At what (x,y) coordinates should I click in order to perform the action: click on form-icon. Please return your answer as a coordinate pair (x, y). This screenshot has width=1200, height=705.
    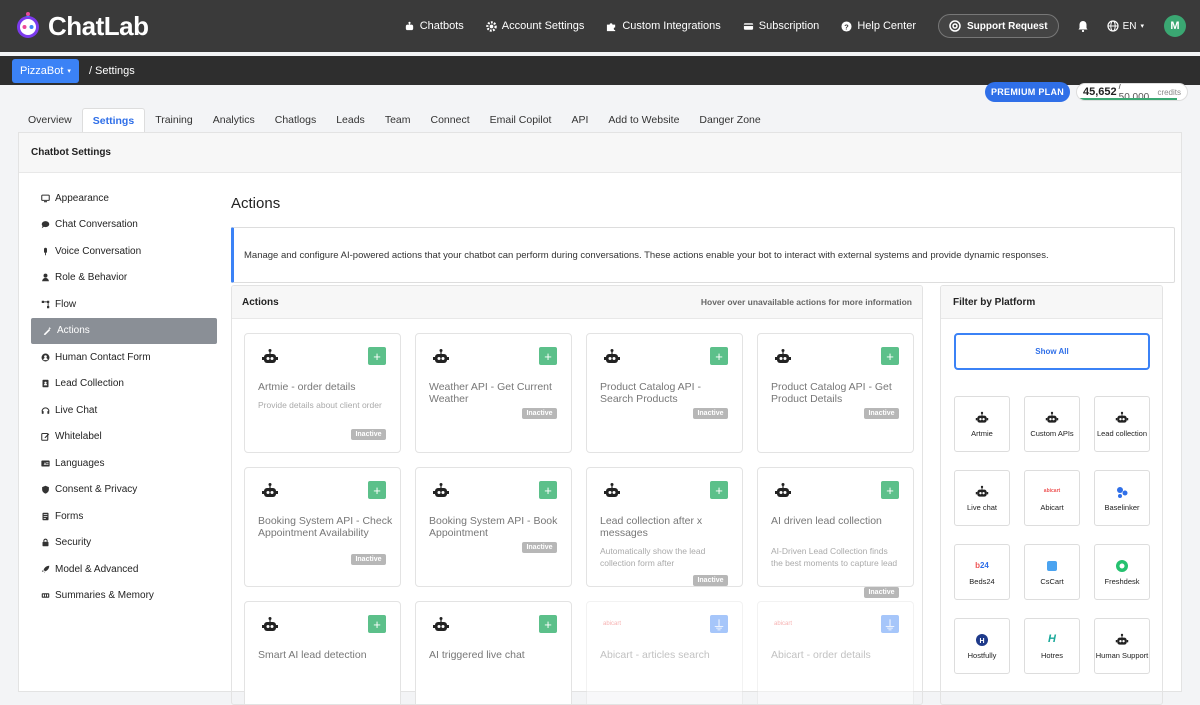
    Looking at the image, I should click on (45, 516).